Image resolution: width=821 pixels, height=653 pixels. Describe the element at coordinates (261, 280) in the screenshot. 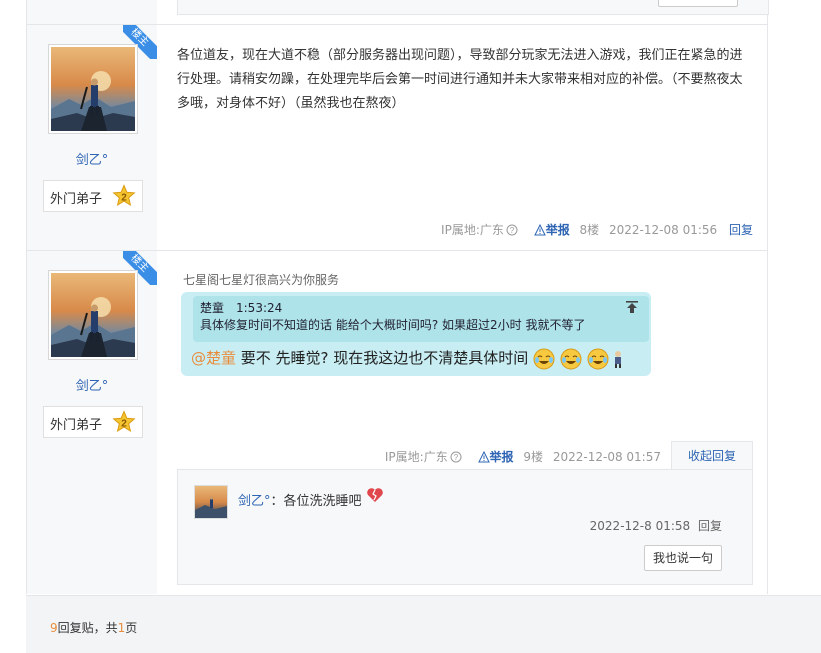

I see `post-intro: 七星阁七星灯很高兴为你服务` at that location.